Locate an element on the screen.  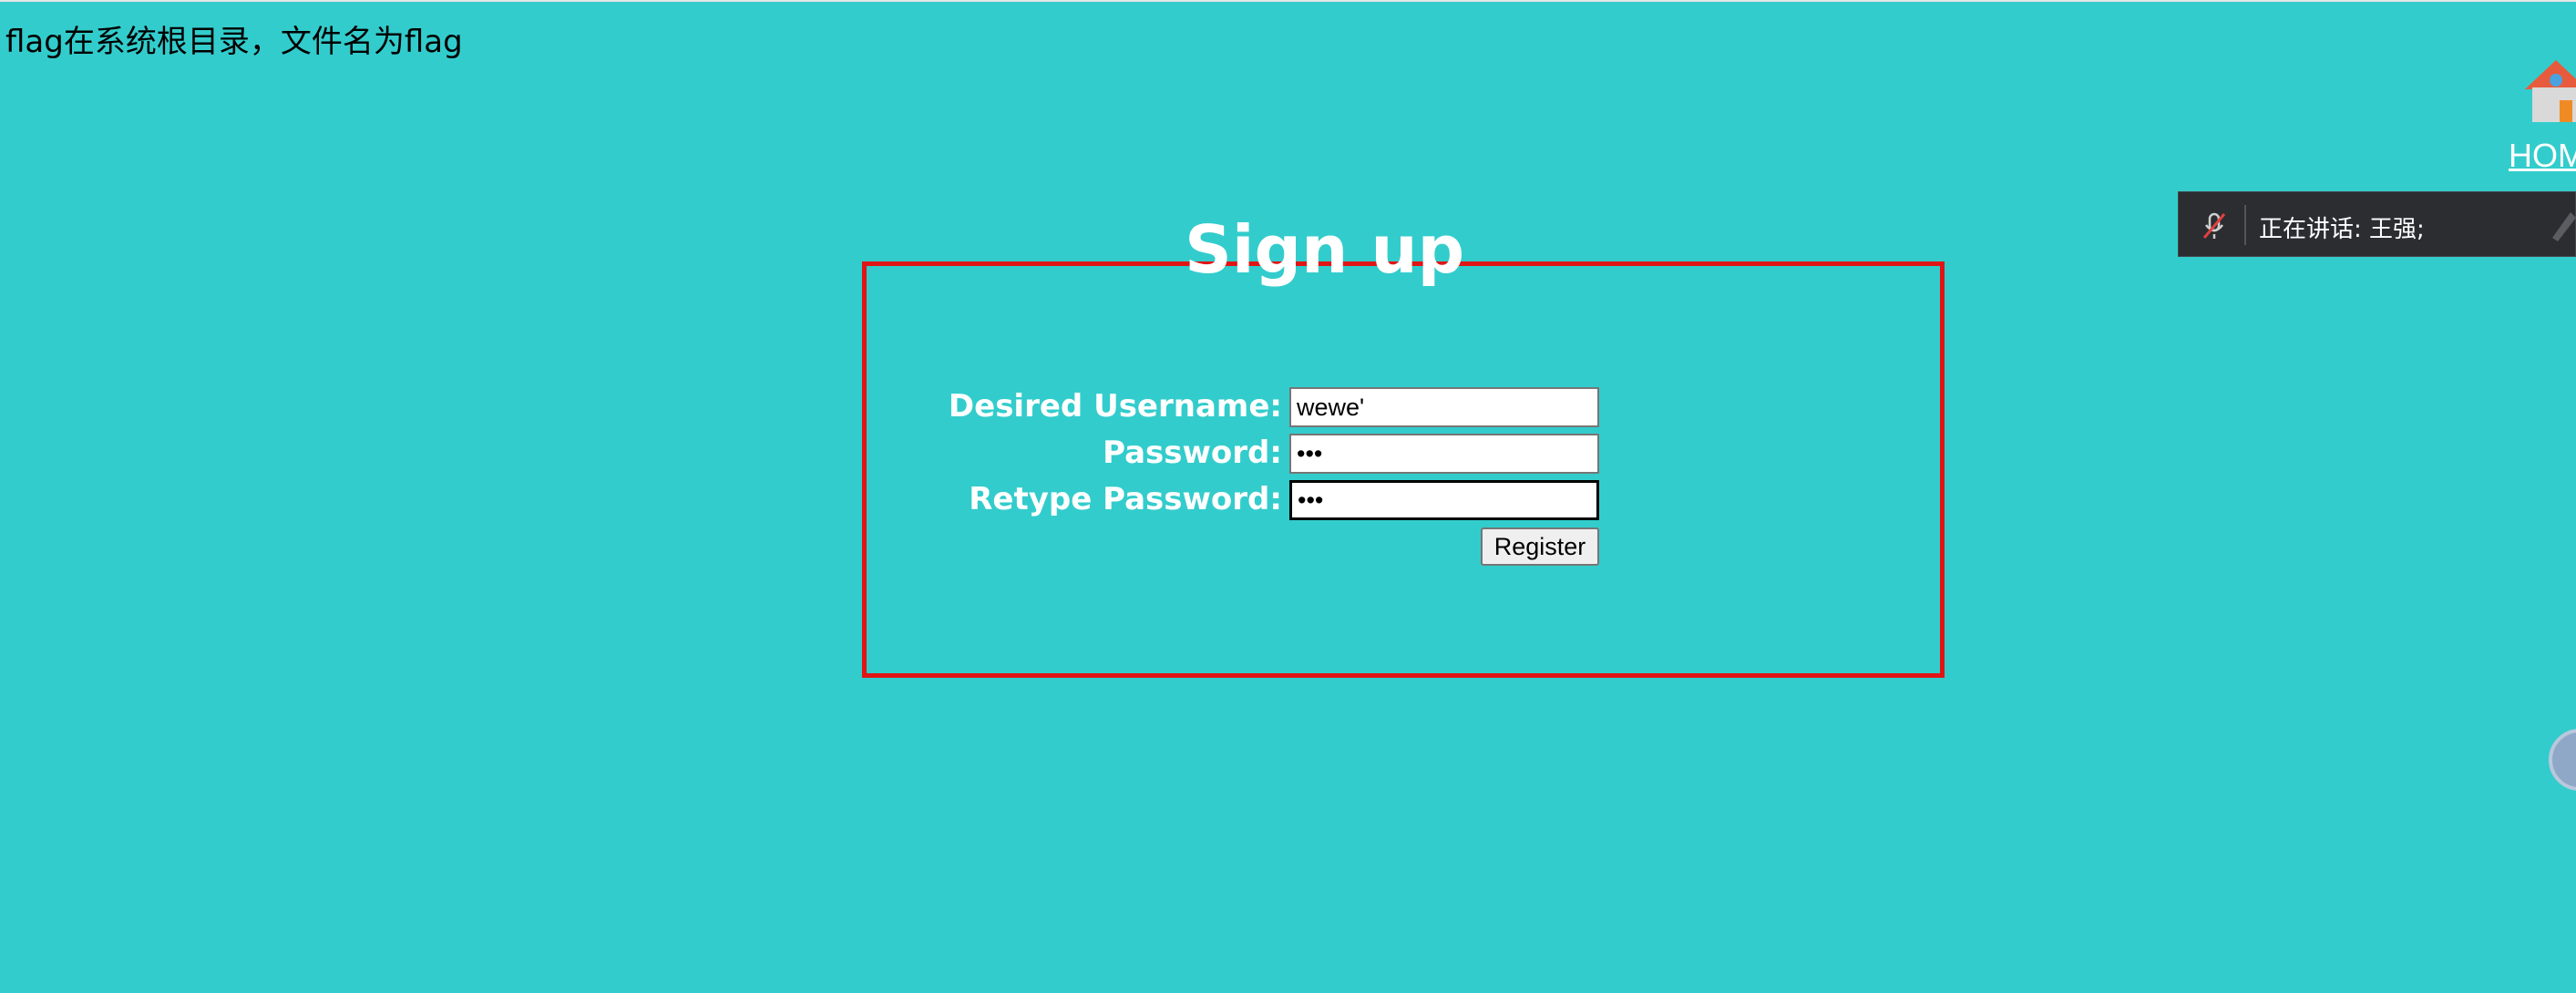
voice-chat-indicator: 正在讲话: 王强; is located at coordinates (2377, 224).